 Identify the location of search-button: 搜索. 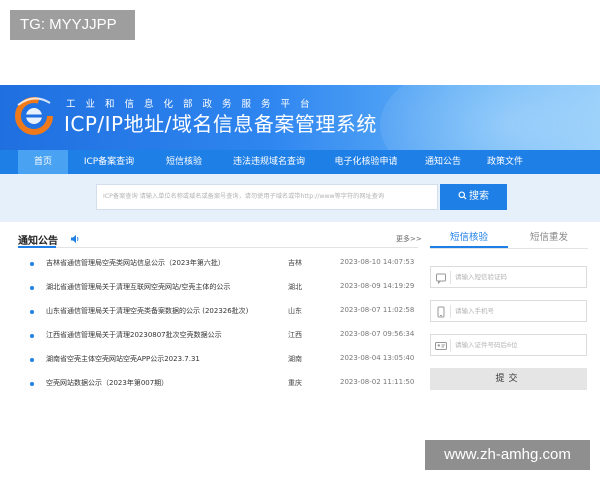
(473, 197).